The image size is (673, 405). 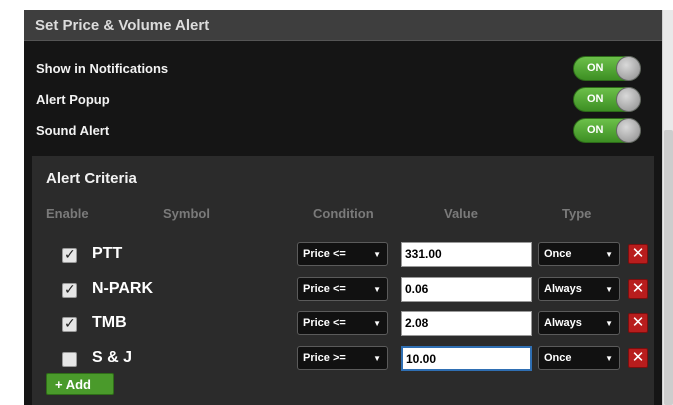 I want to click on notifications-toggle: ON, so click(x=607, y=68).